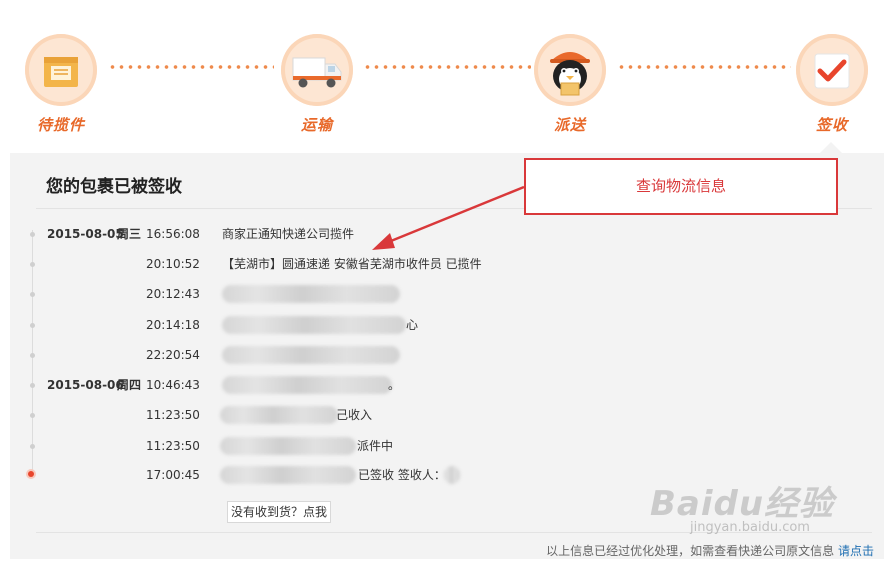 The height and width of the screenshot is (564, 891). Describe the element at coordinates (681, 186) in the screenshot. I see `annotation-box: 查询物流信息` at that location.